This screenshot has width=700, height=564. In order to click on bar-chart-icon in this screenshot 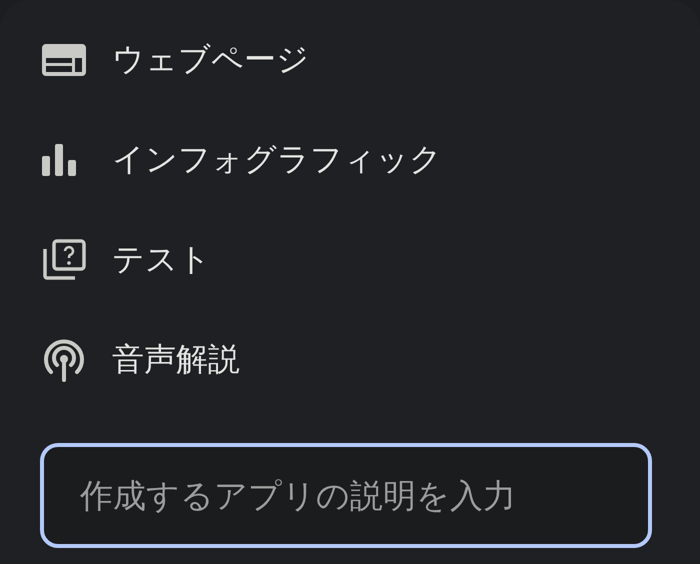, I will do `click(59, 160)`.